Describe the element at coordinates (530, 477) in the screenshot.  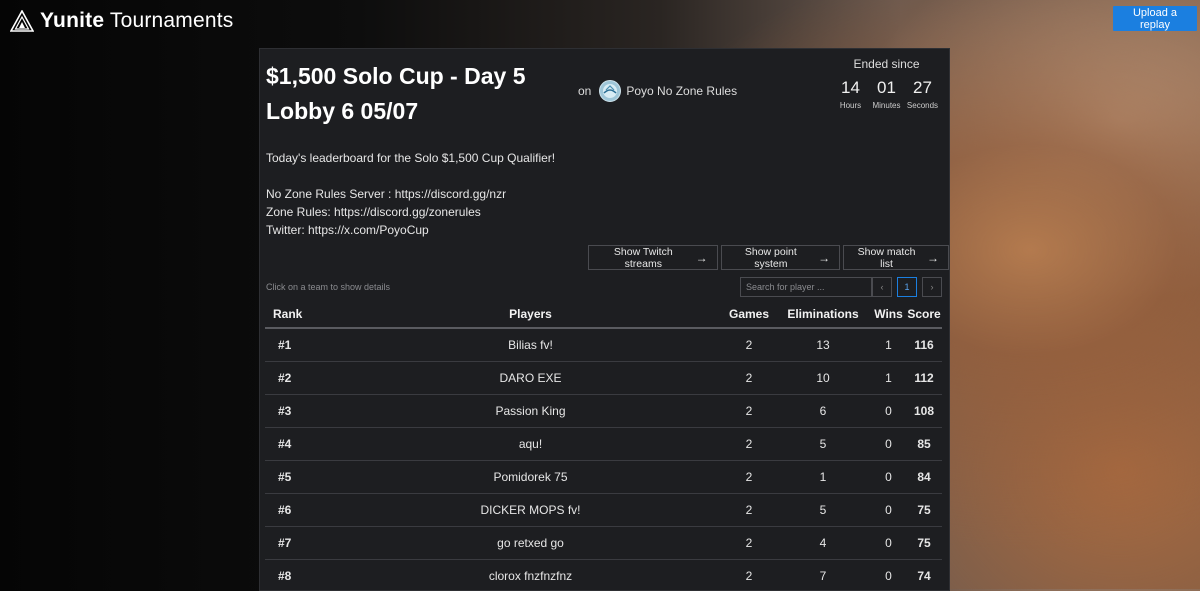
I see `player-cell: Pomidorek 75` at that location.